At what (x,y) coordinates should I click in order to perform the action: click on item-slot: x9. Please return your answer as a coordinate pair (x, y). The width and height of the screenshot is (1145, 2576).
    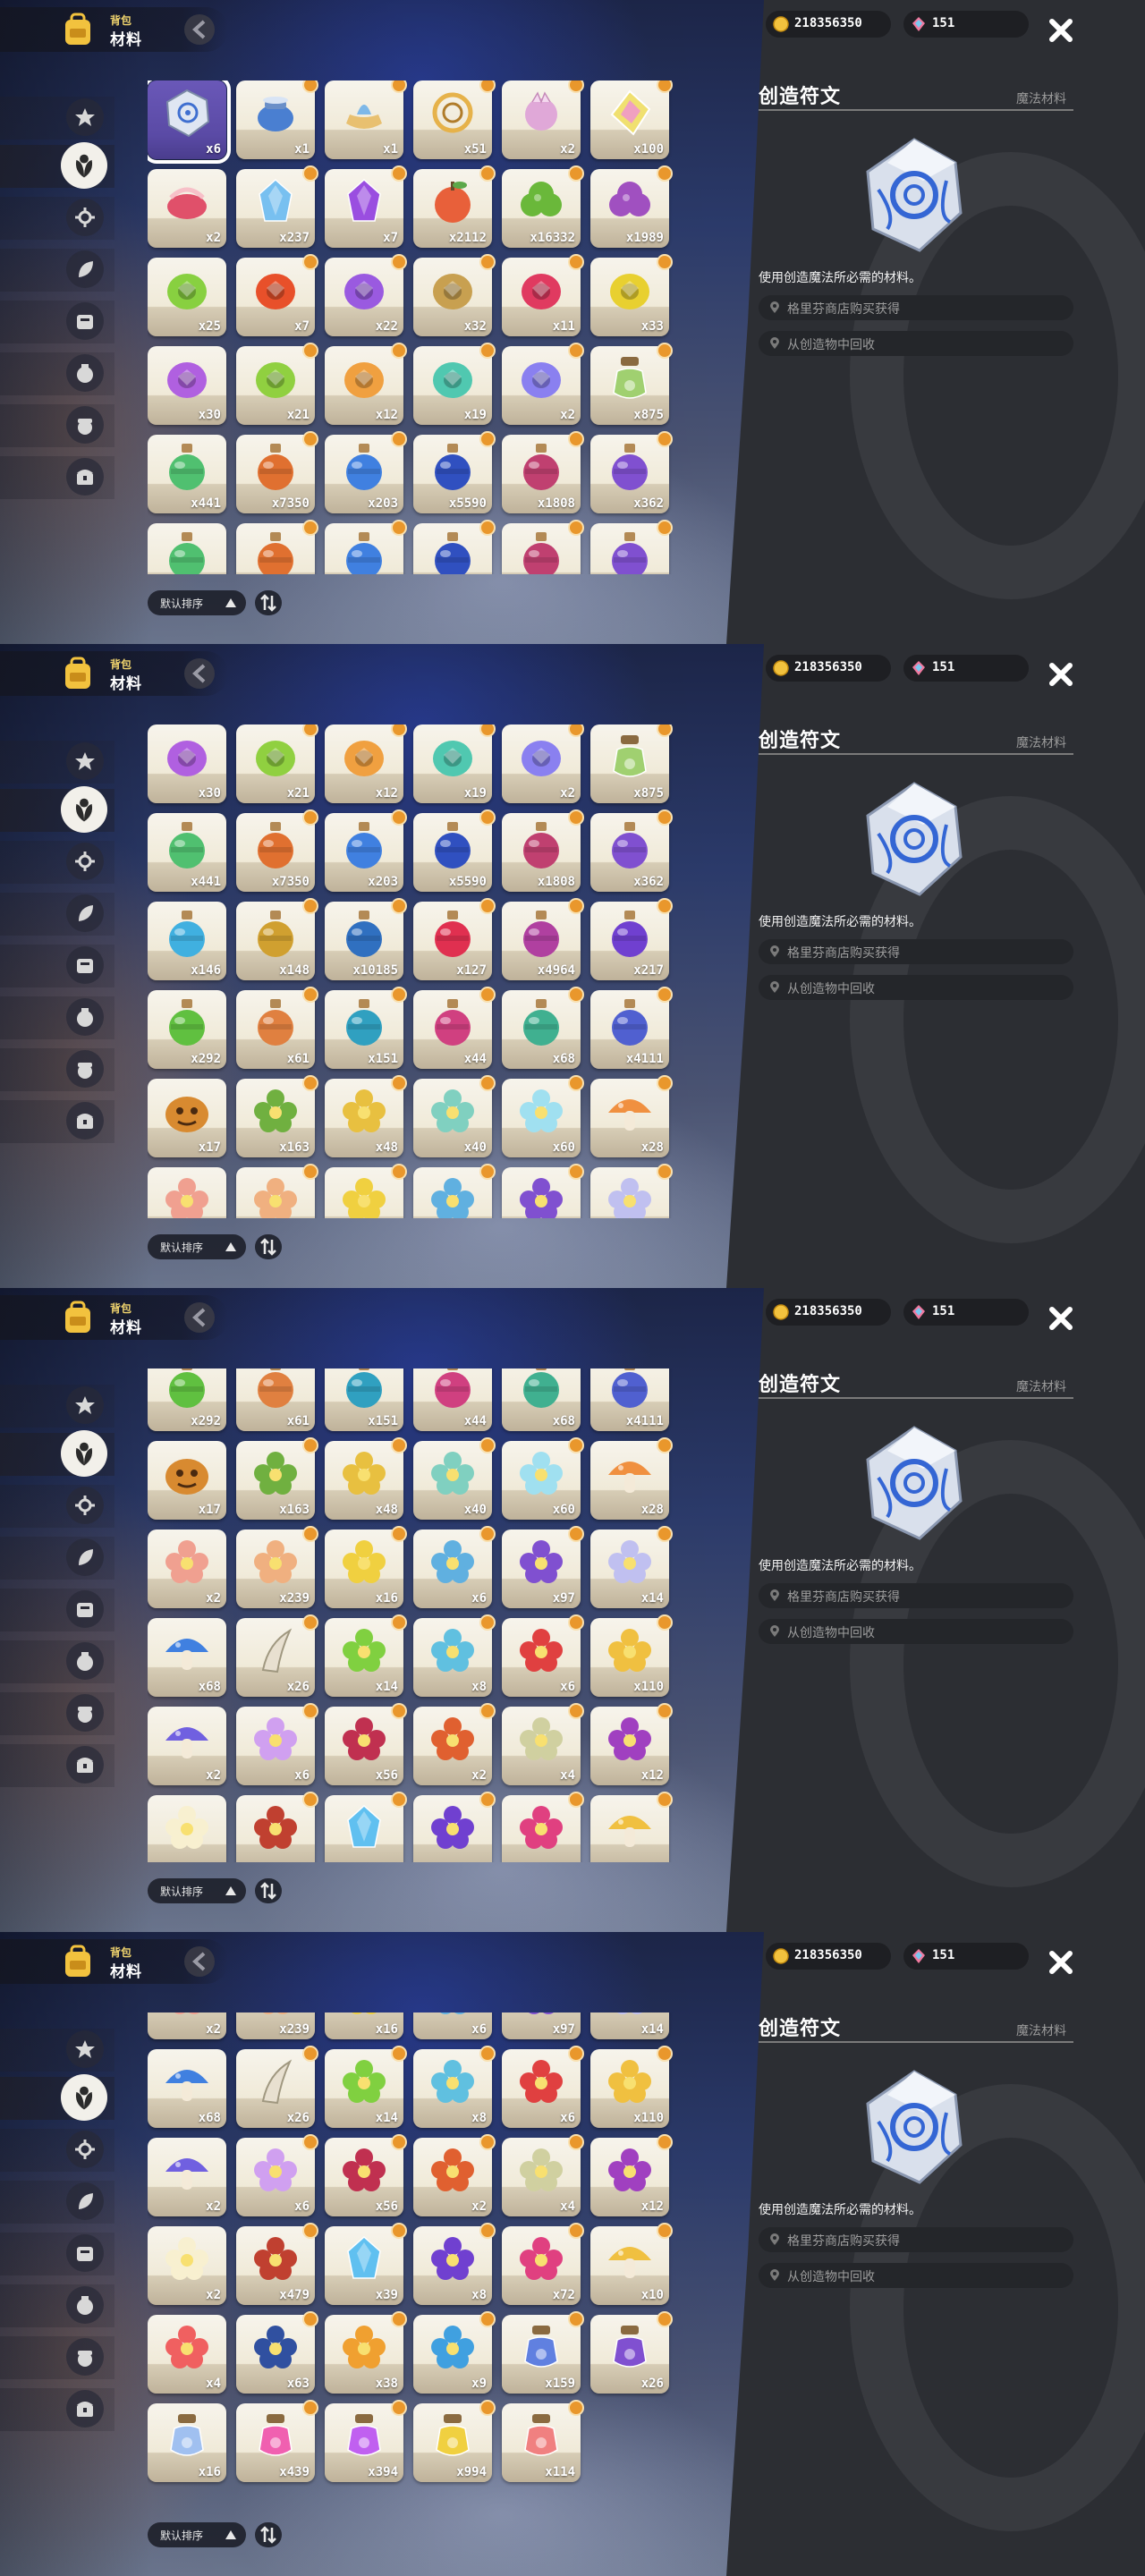
    Looking at the image, I should click on (454, 2352).